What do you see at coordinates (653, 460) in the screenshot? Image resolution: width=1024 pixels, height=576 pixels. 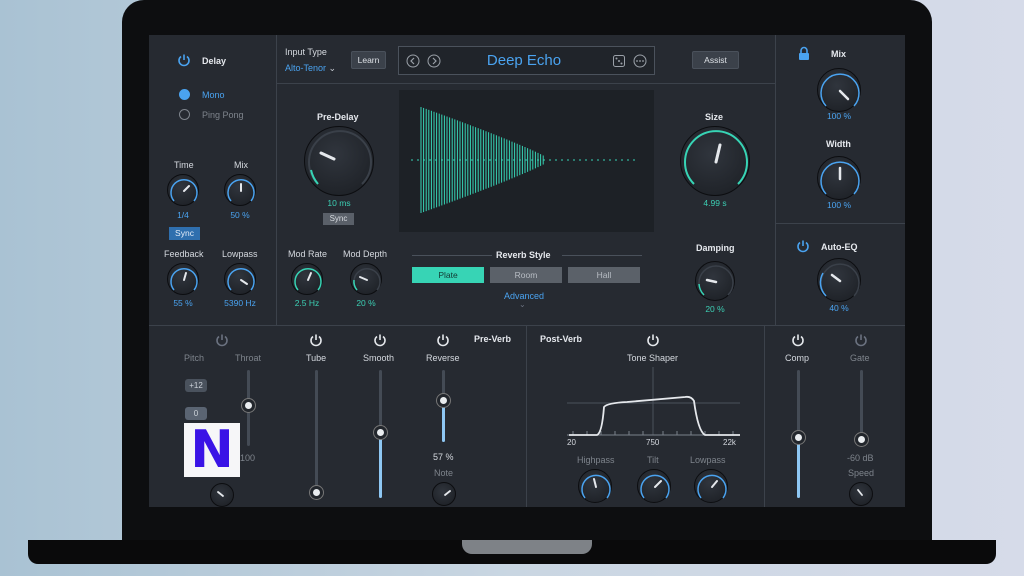 I see `tilt-label: Tilt` at bounding box center [653, 460].